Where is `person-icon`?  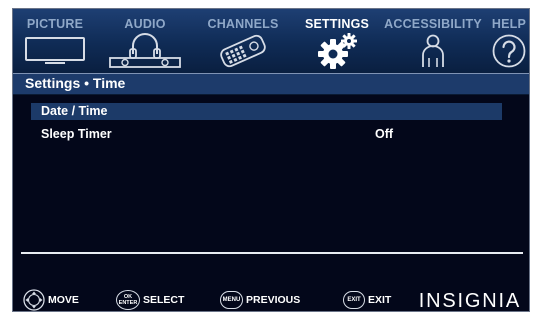 person-icon is located at coordinates (433, 50).